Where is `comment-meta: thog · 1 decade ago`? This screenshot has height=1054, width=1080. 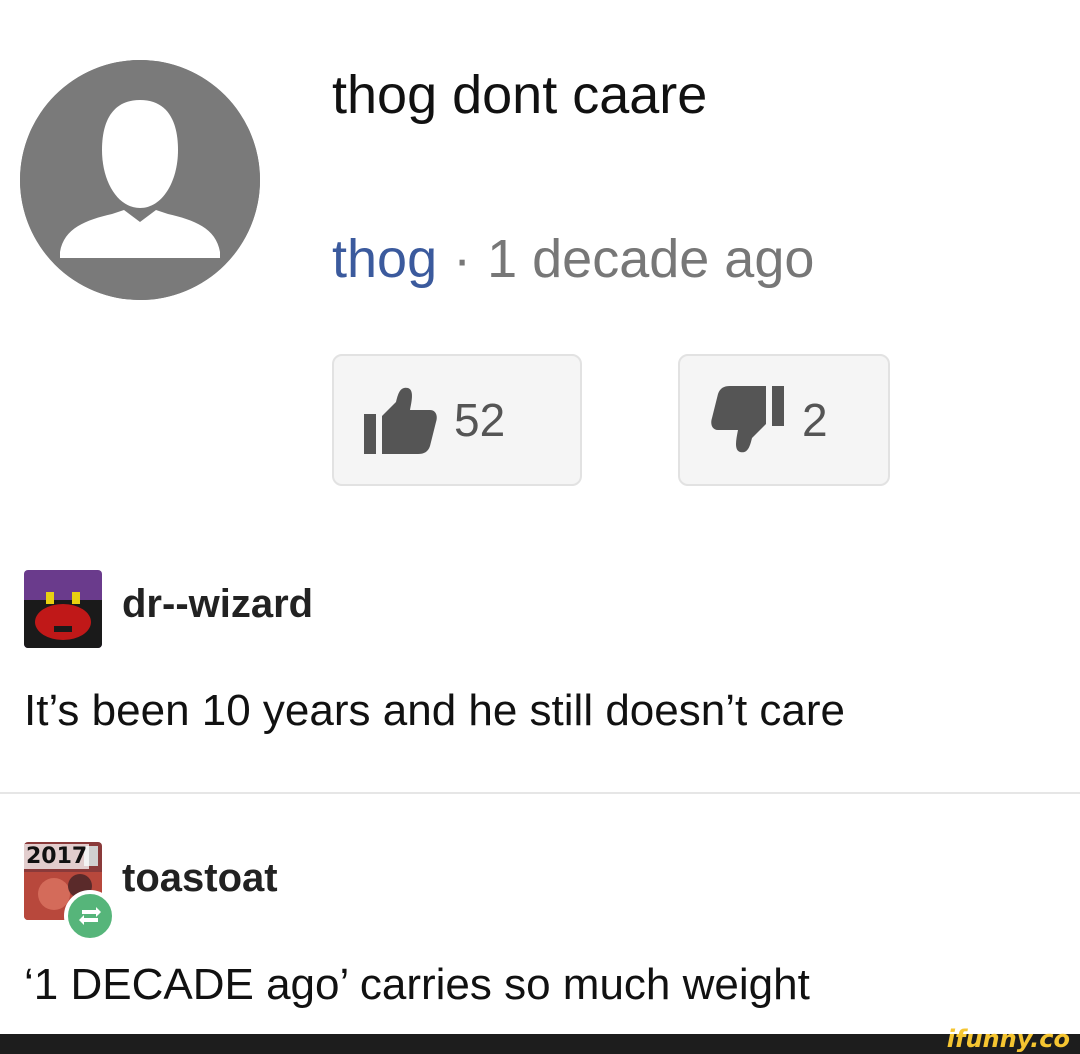
comment-meta: thog · 1 decade ago is located at coordinates (573, 259).